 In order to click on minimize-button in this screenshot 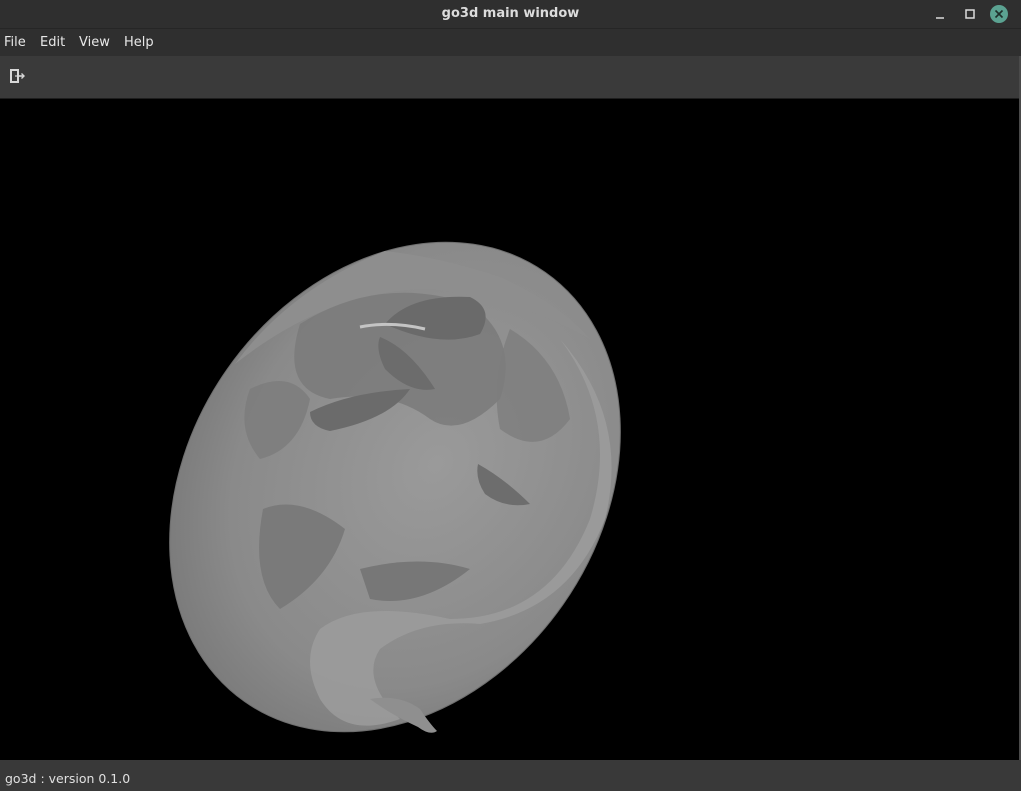, I will do `click(940, 14)`.